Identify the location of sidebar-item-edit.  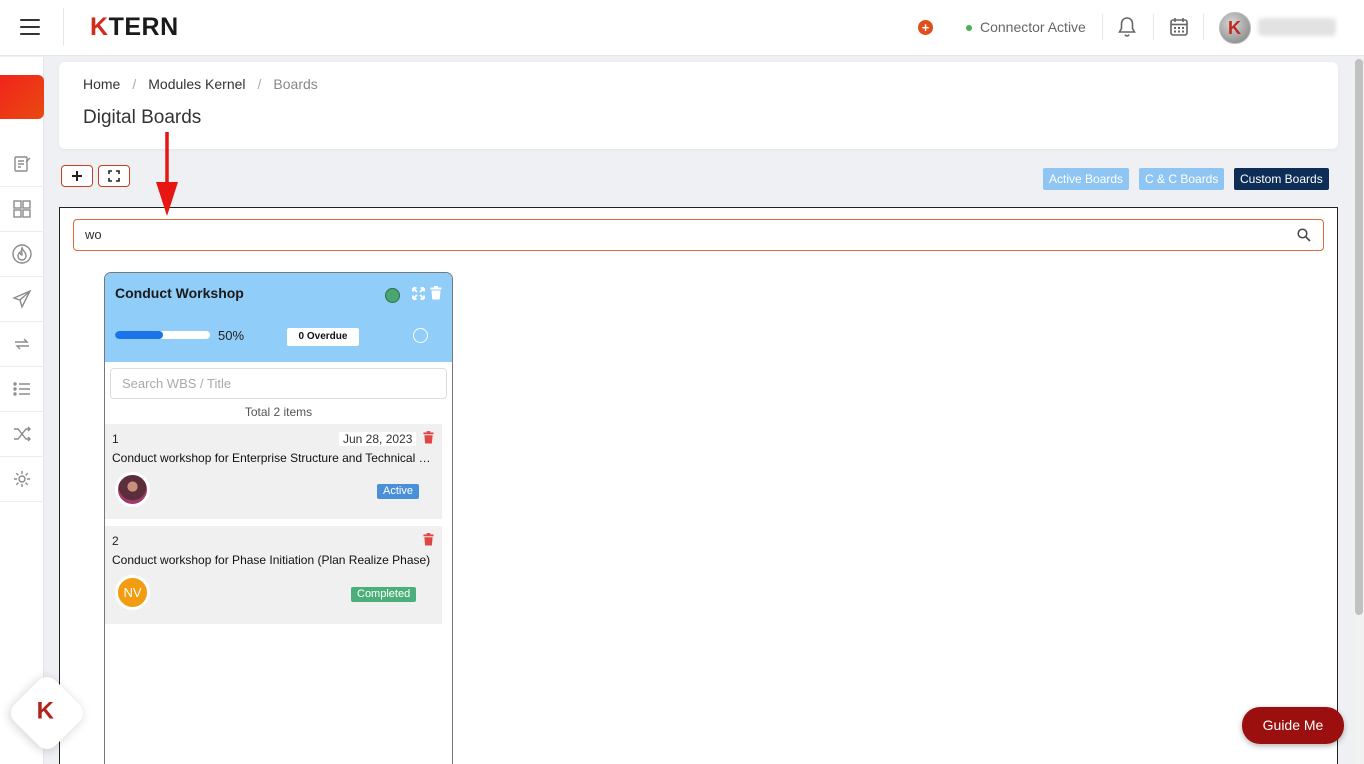
(22, 164).